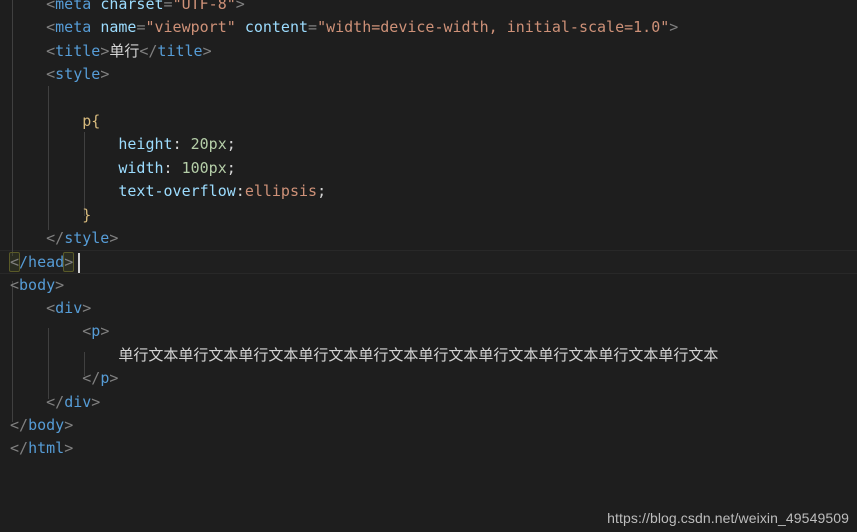 This screenshot has width=857, height=532. I want to click on line-css-height-token-1: :, so click(181, 144).